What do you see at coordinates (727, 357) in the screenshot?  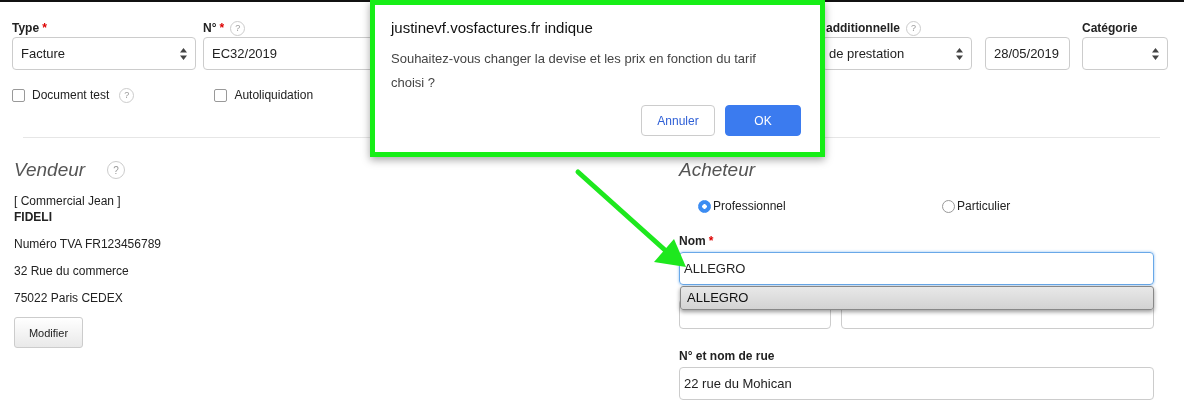 I see `field-label: N° et nom de rue` at bounding box center [727, 357].